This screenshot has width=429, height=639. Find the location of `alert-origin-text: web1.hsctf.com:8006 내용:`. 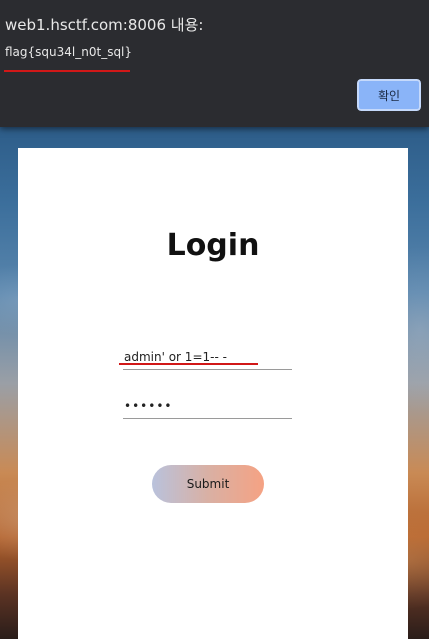

alert-origin-text: web1.hsctf.com:8006 내용: is located at coordinates (104, 25).